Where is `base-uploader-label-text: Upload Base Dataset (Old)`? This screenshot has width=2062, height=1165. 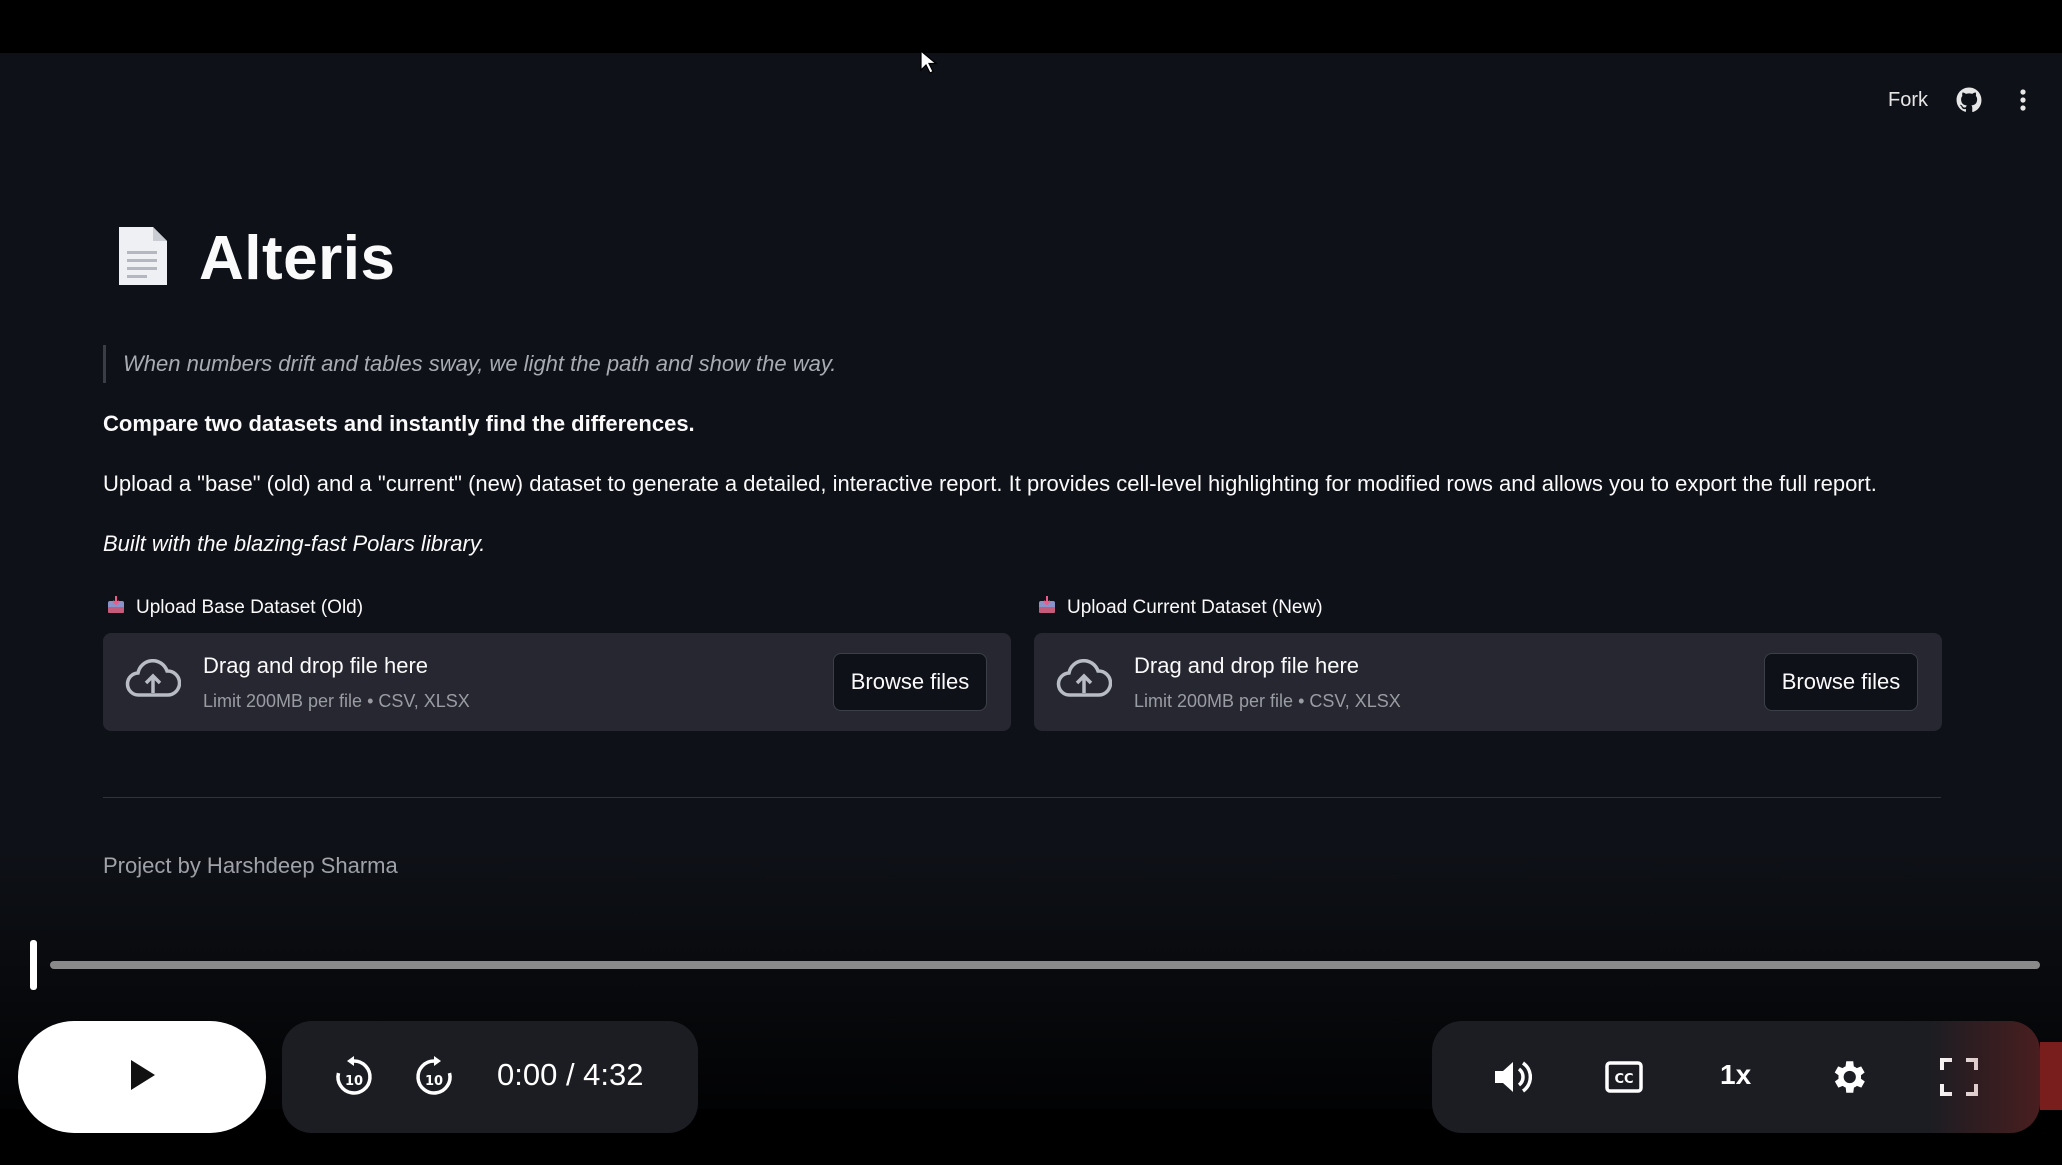 base-uploader-label-text: Upload Base Dataset (Old) is located at coordinates (250, 607).